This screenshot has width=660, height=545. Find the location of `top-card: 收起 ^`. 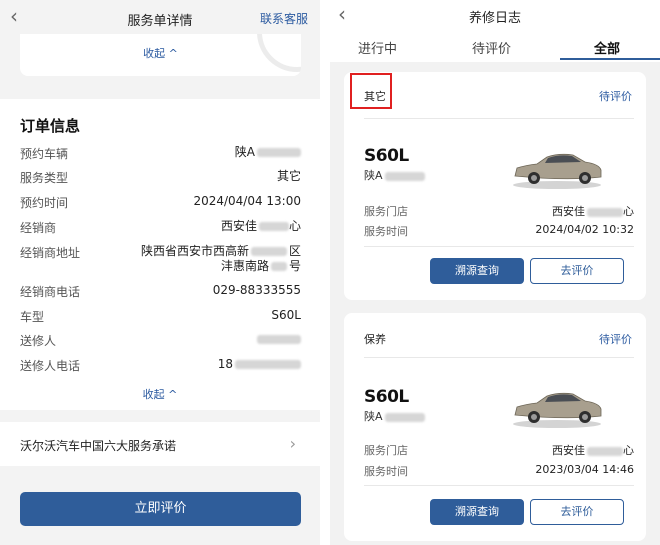

top-card: 收起 ^ is located at coordinates (160, 55).